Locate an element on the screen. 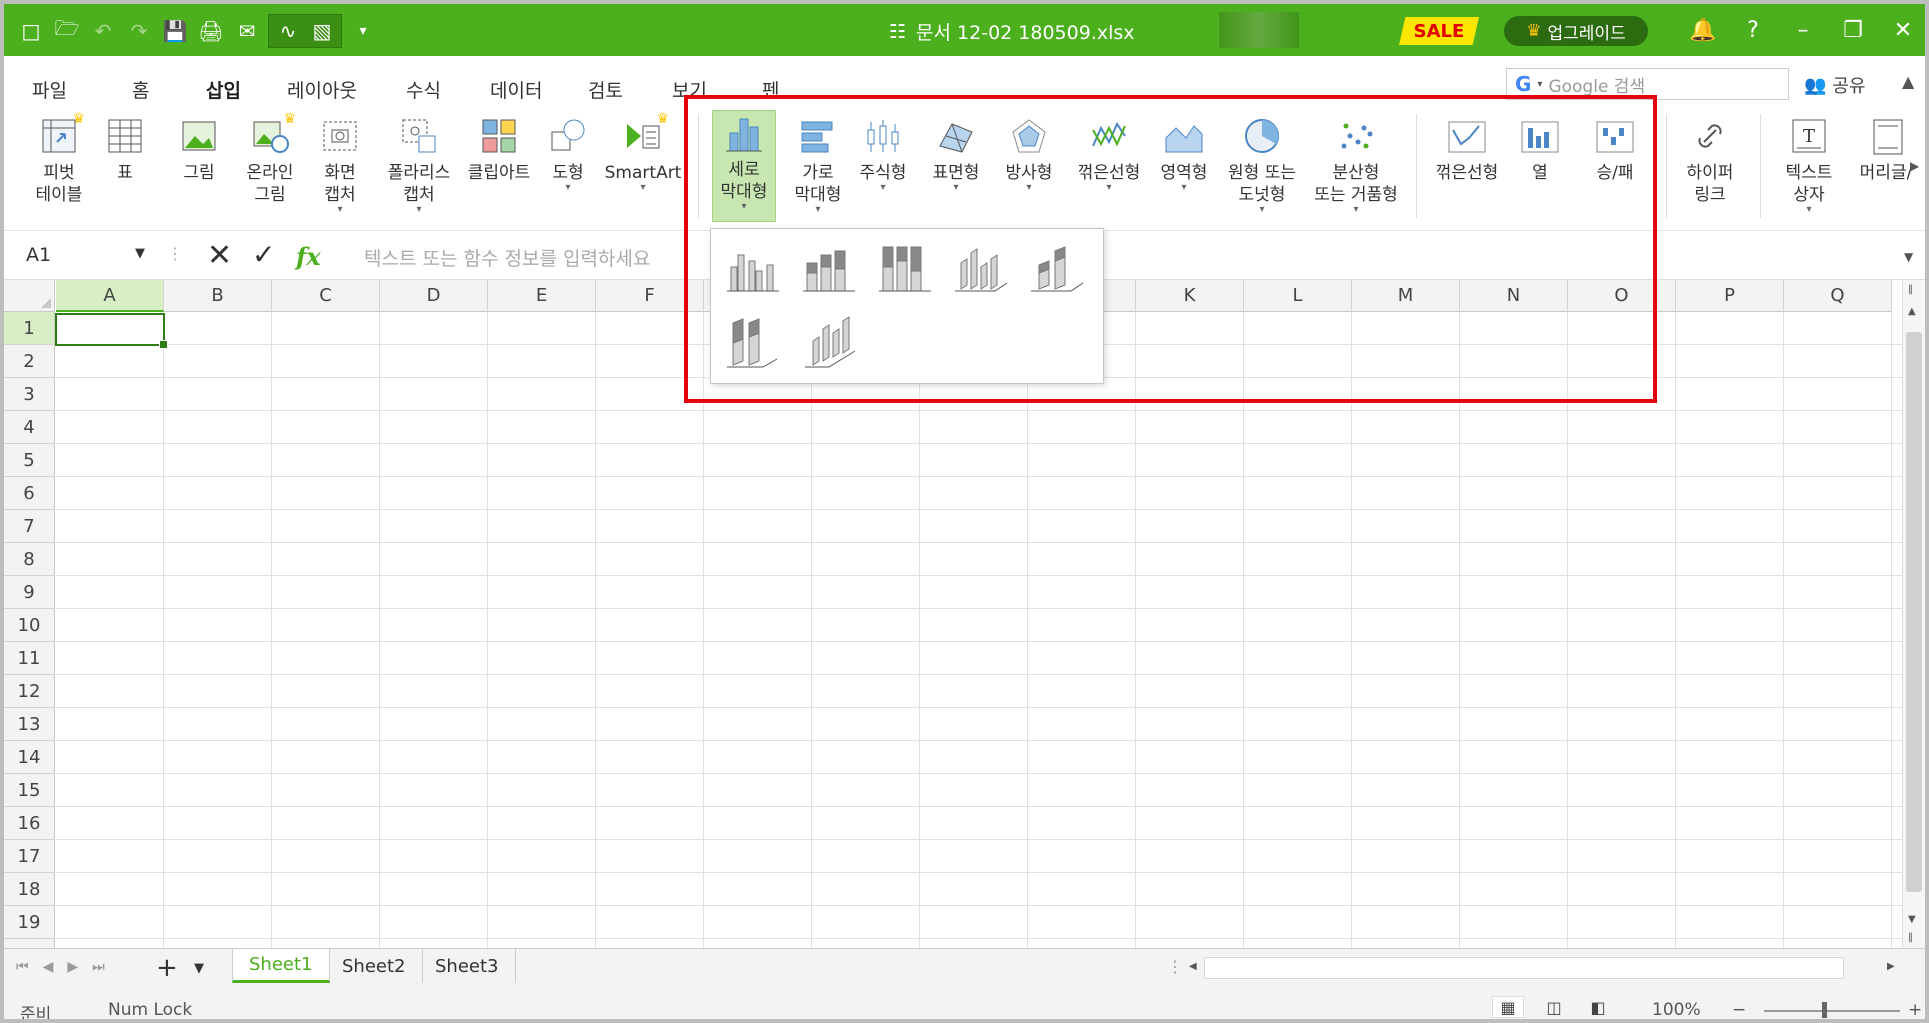 The height and width of the screenshot is (1023, 1929). sheet-list-icon: ▼ is located at coordinates (199, 968).